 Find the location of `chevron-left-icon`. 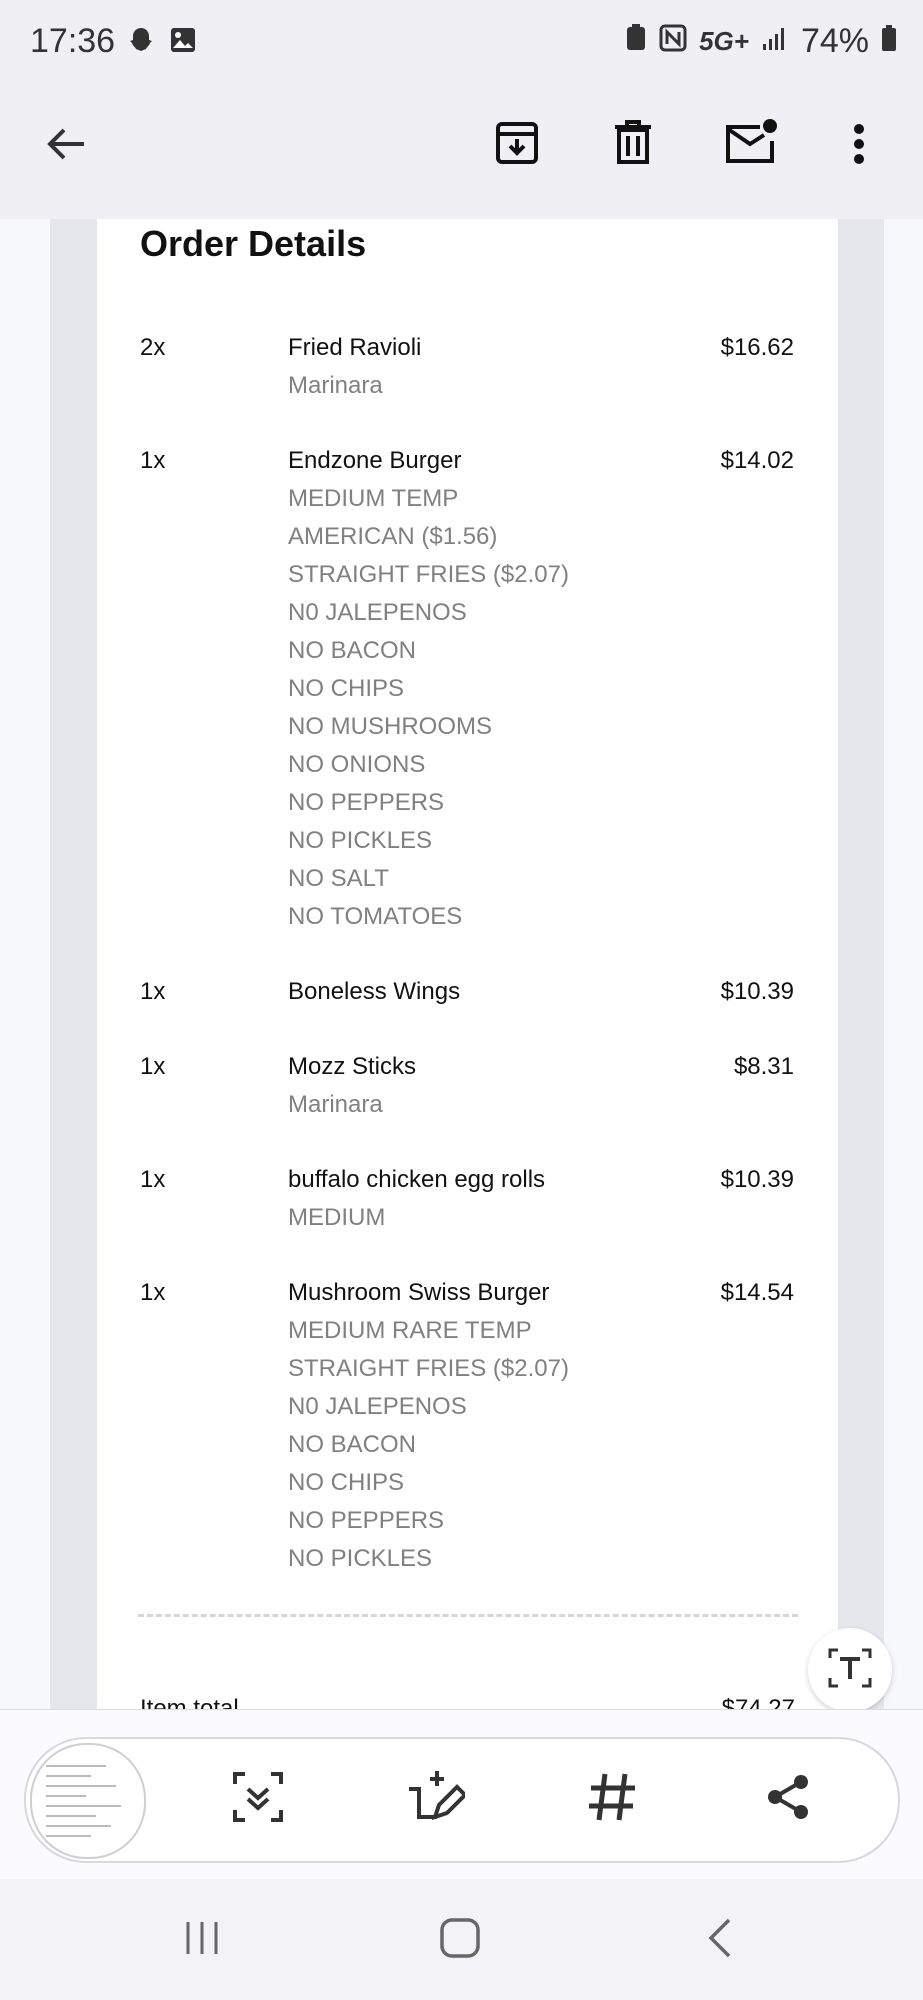

chevron-left-icon is located at coordinates (720, 1940).